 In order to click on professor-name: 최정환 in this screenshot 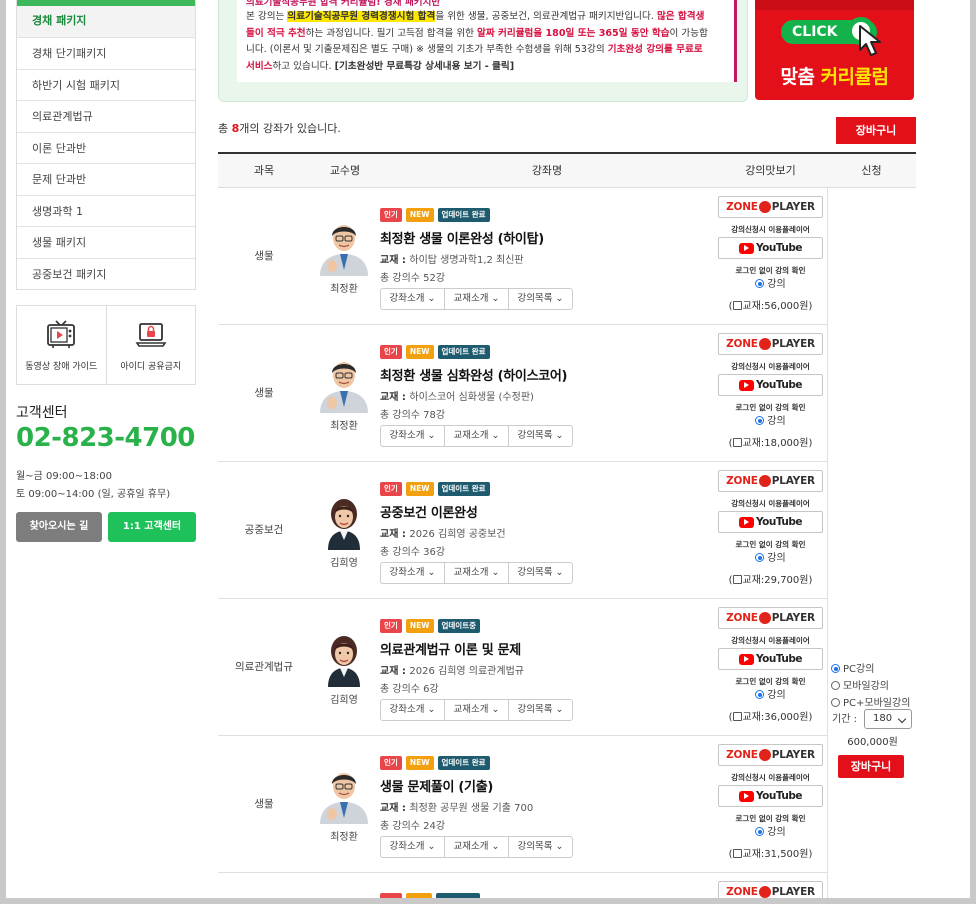, I will do `click(344, 426)`.